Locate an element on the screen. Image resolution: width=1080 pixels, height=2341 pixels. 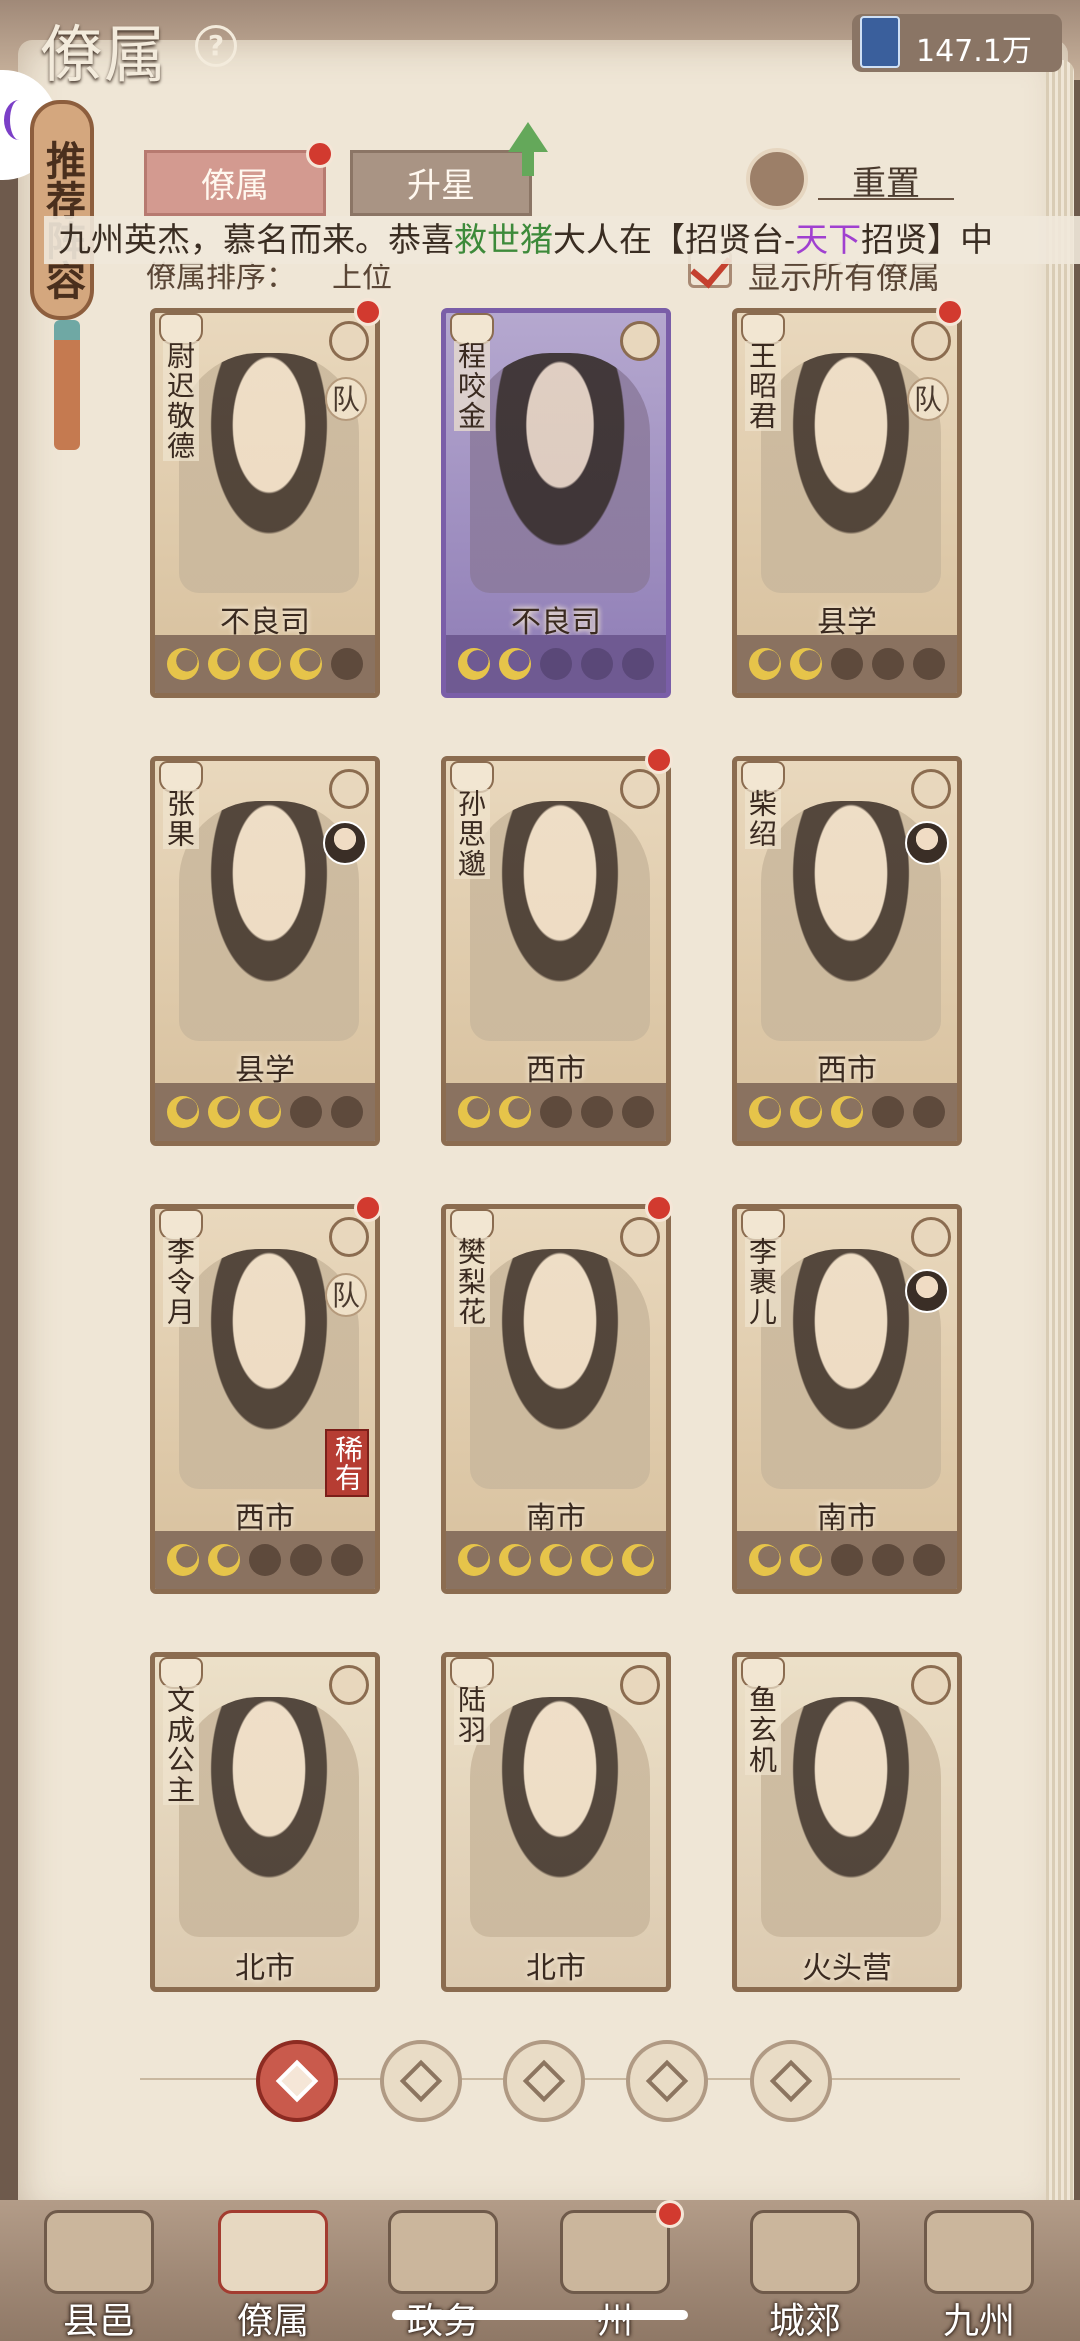
nav-item: 僚属 is located at coordinates (273, 2273).